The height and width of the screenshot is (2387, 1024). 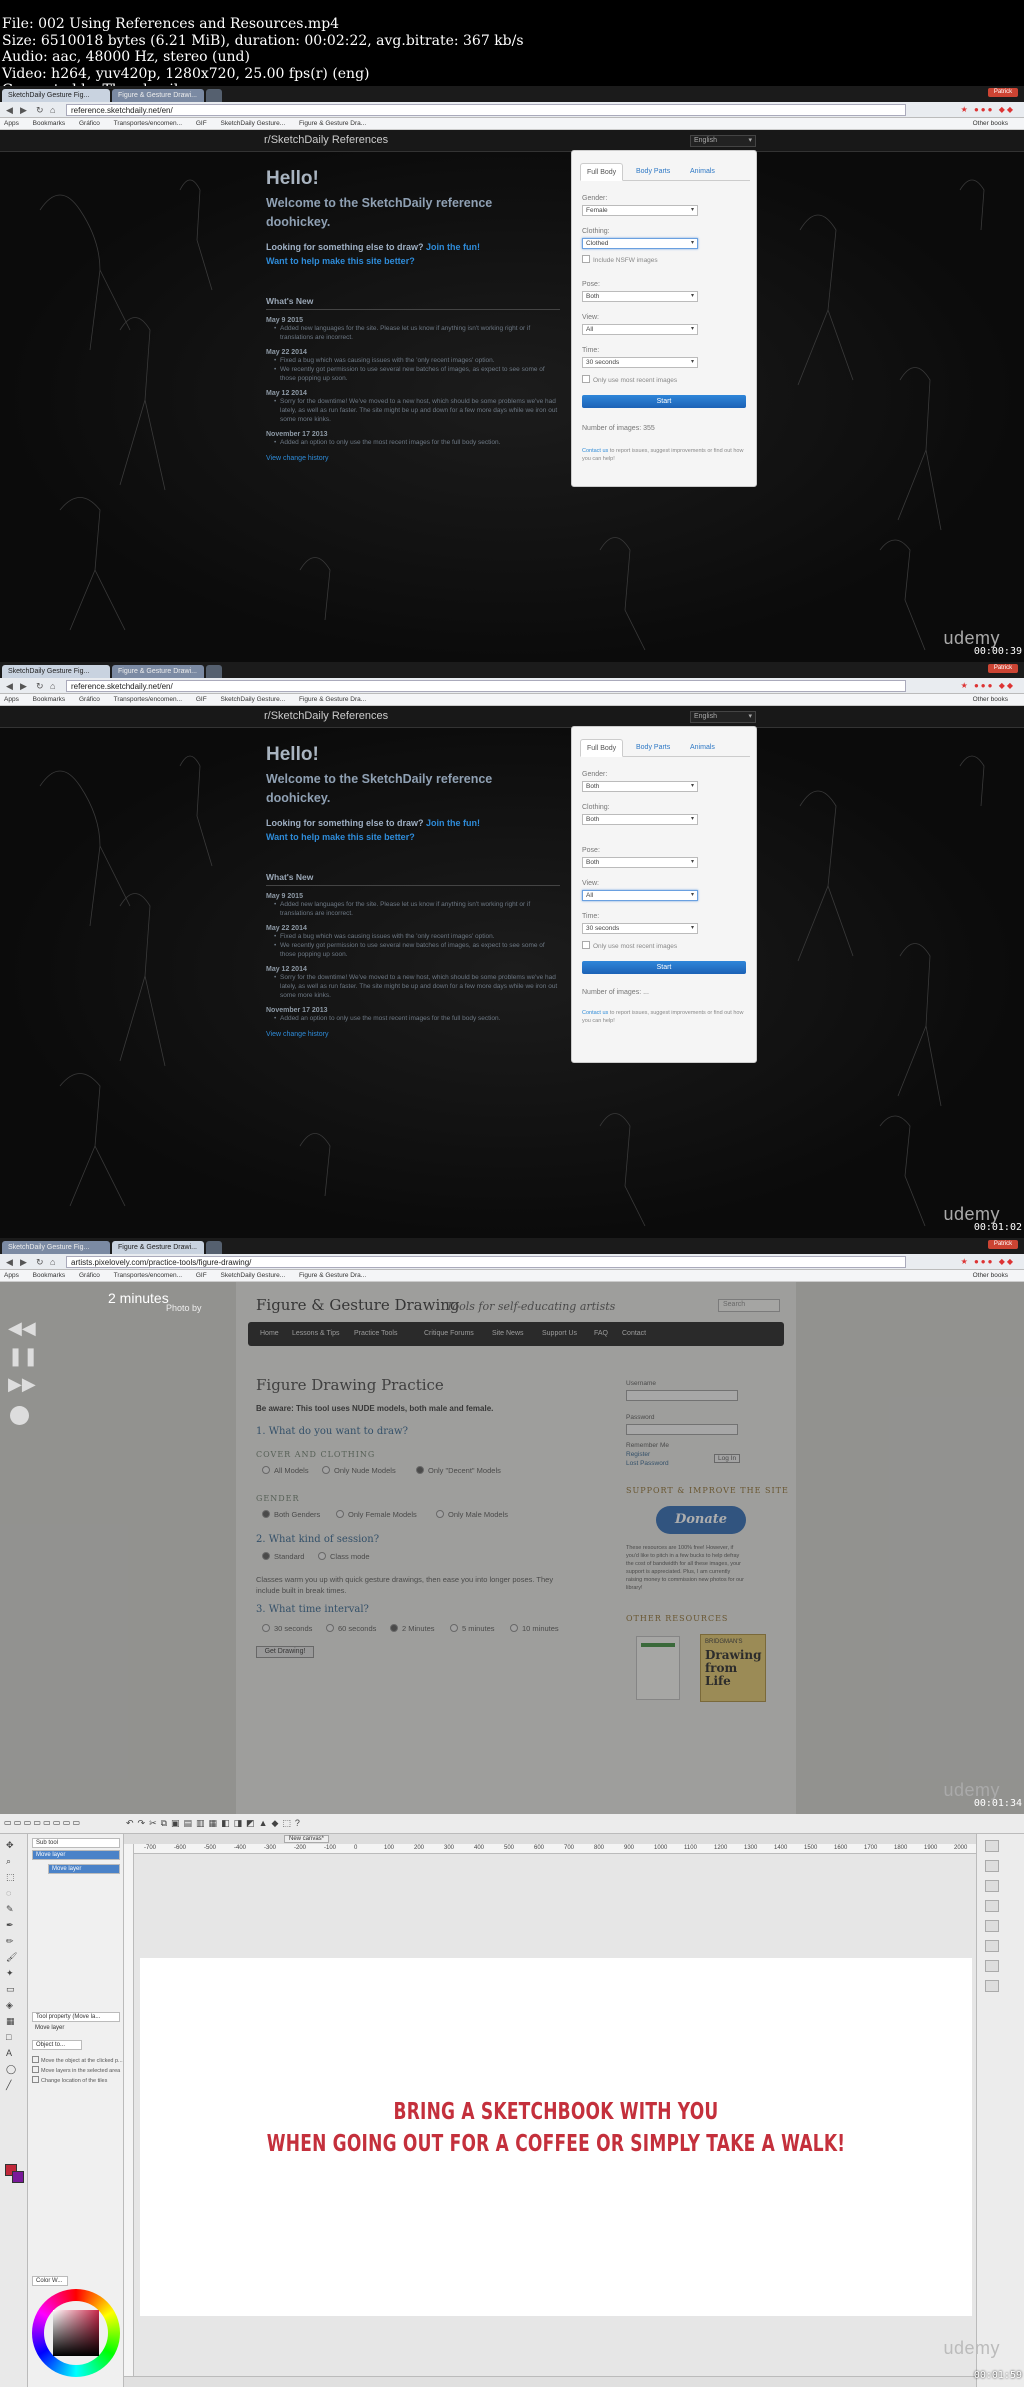 I want to click on app-menu-icons: ▭ ▭ ▭ ▭ ▭ ▭ ▭ ▭, so click(x=64, y=1824).